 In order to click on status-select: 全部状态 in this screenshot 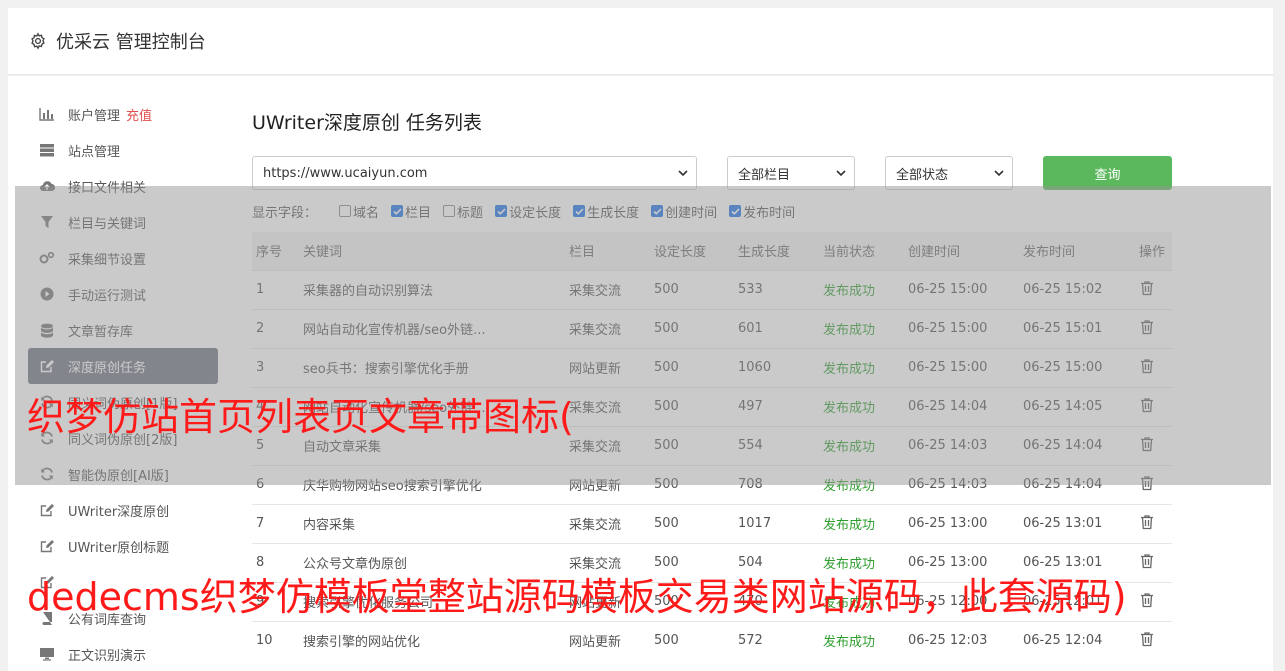, I will do `click(949, 173)`.